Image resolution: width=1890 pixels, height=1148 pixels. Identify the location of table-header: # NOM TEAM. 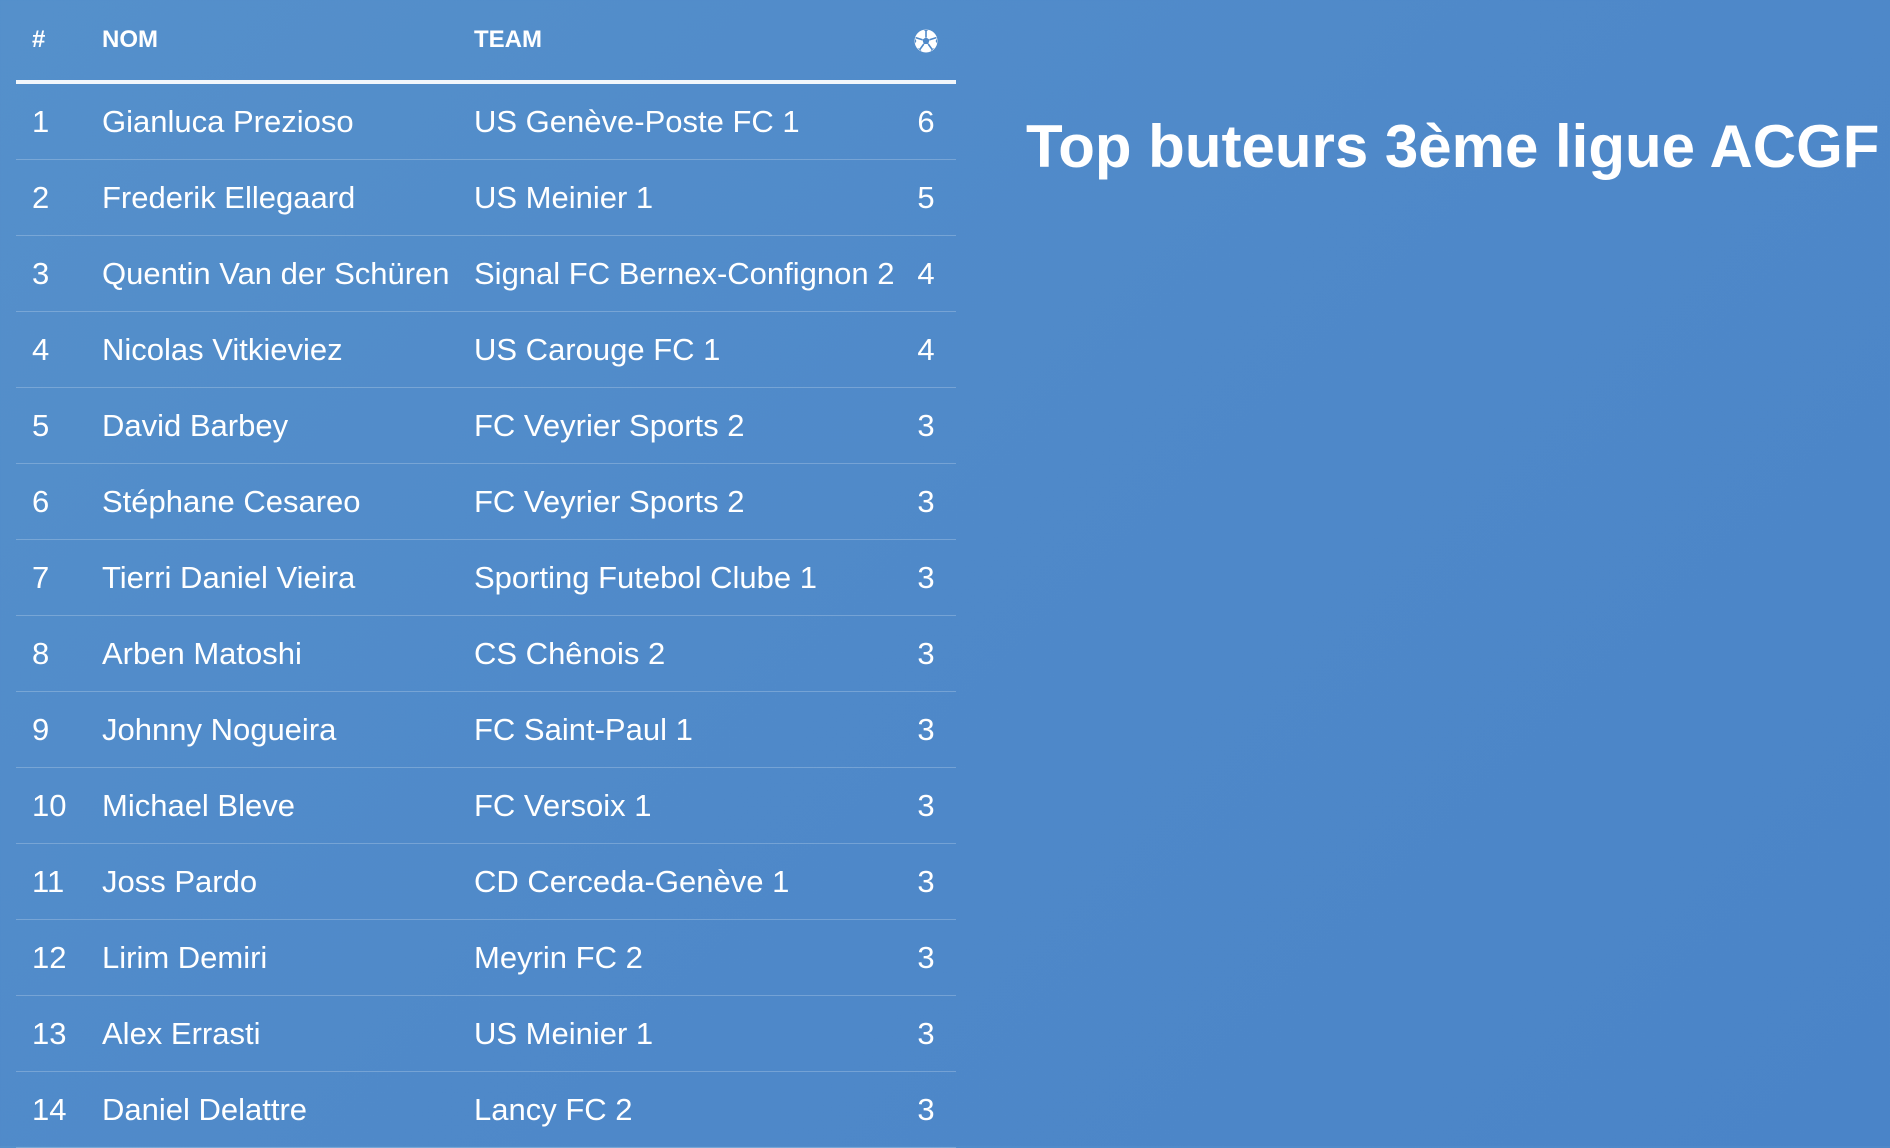
(486, 42).